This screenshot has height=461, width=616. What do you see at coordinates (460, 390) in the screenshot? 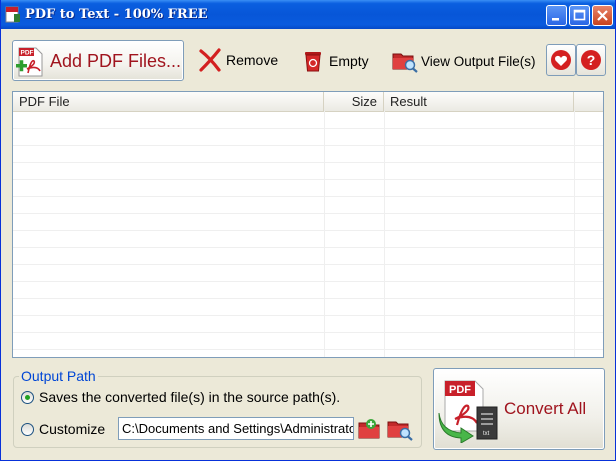
I see `pdf-badge-text: PDF` at bounding box center [460, 390].